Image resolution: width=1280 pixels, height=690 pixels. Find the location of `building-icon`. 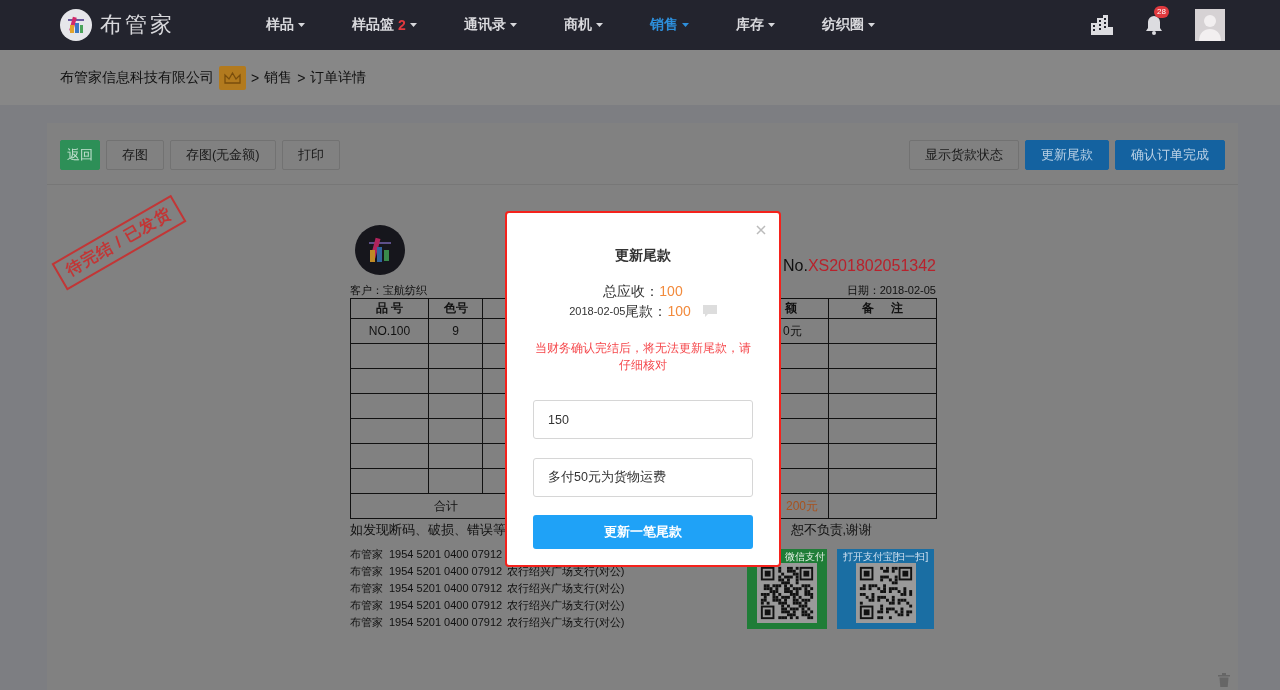

building-icon is located at coordinates (1102, 25).